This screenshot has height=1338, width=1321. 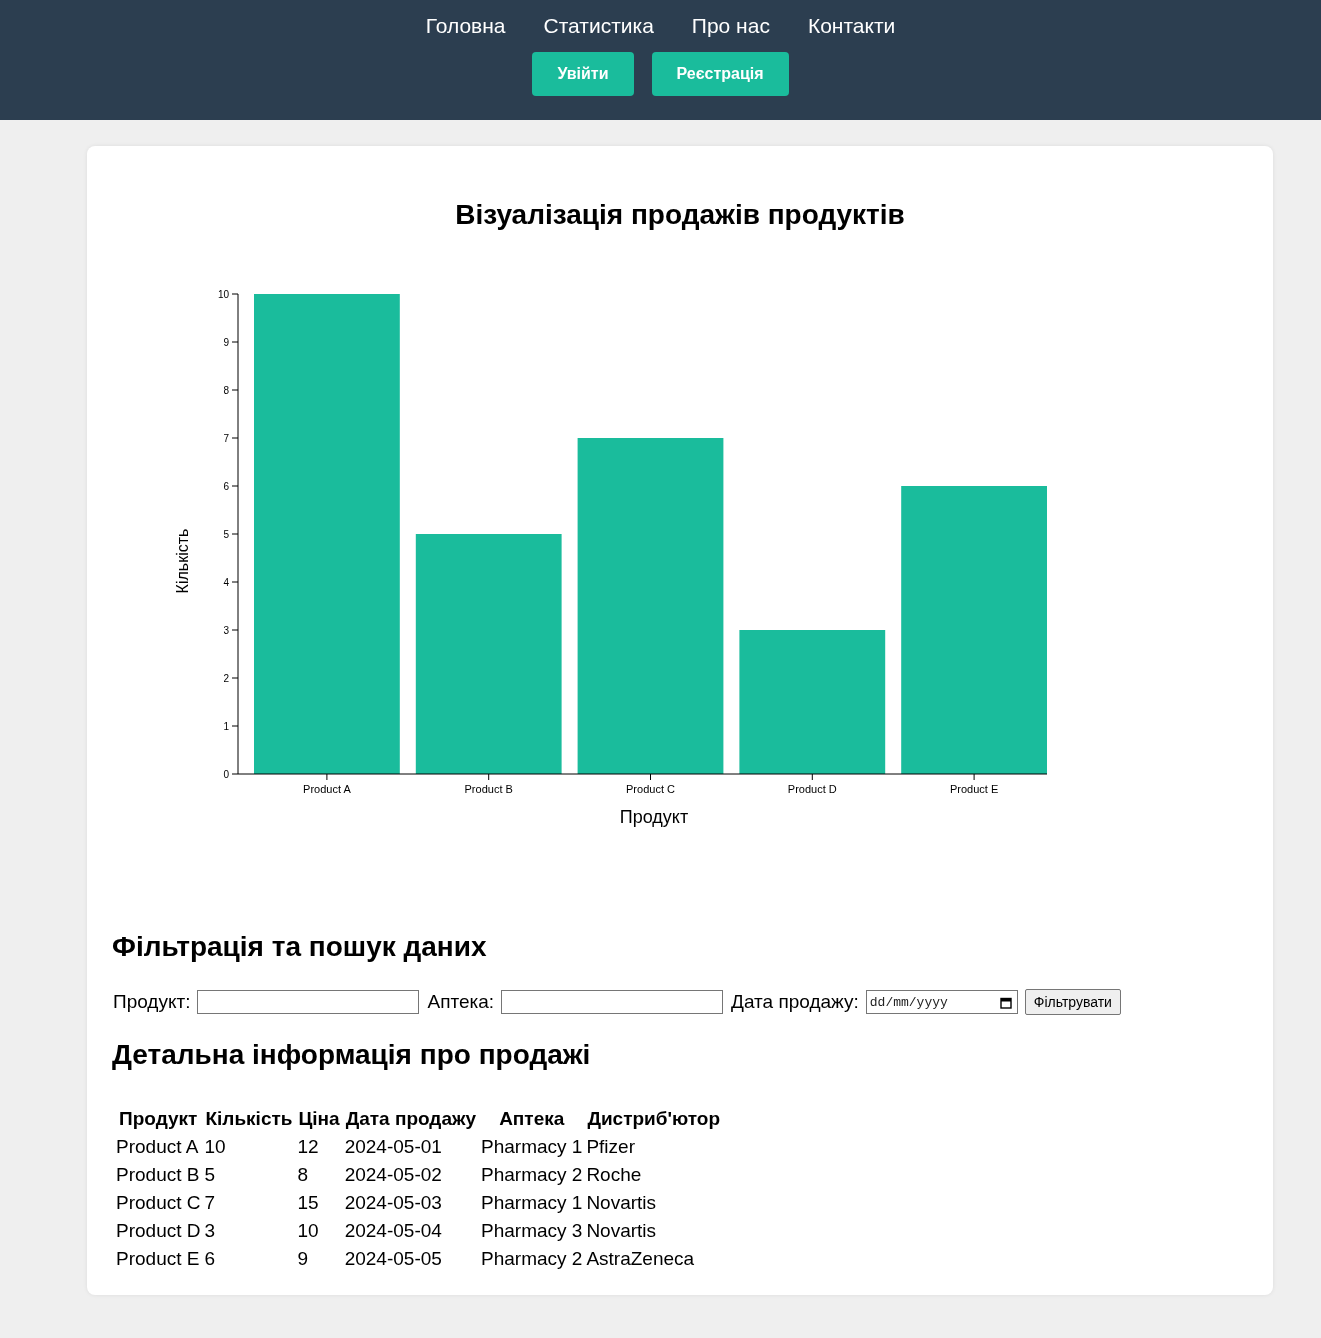 What do you see at coordinates (152, 1002) in the screenshot?
I see `field-label: Продукт:` at bounding box center [152, 1002].